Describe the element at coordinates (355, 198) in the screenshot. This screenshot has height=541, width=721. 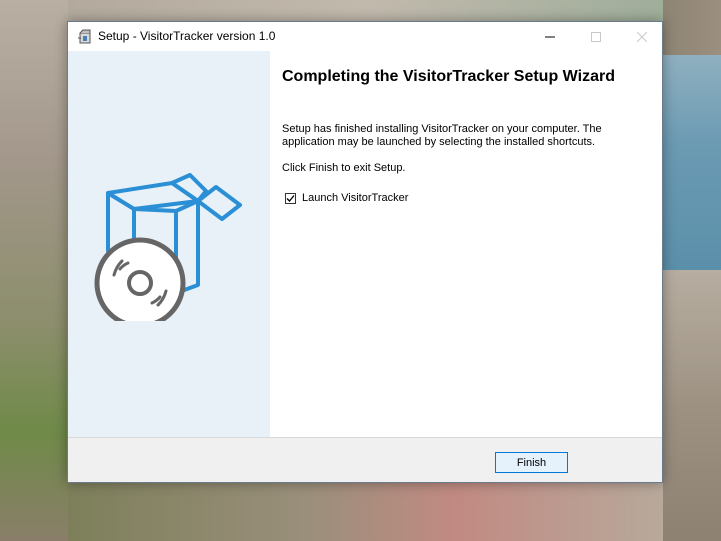
I see `launch-checkbox-label: Launch VisitorTracker` at that location.